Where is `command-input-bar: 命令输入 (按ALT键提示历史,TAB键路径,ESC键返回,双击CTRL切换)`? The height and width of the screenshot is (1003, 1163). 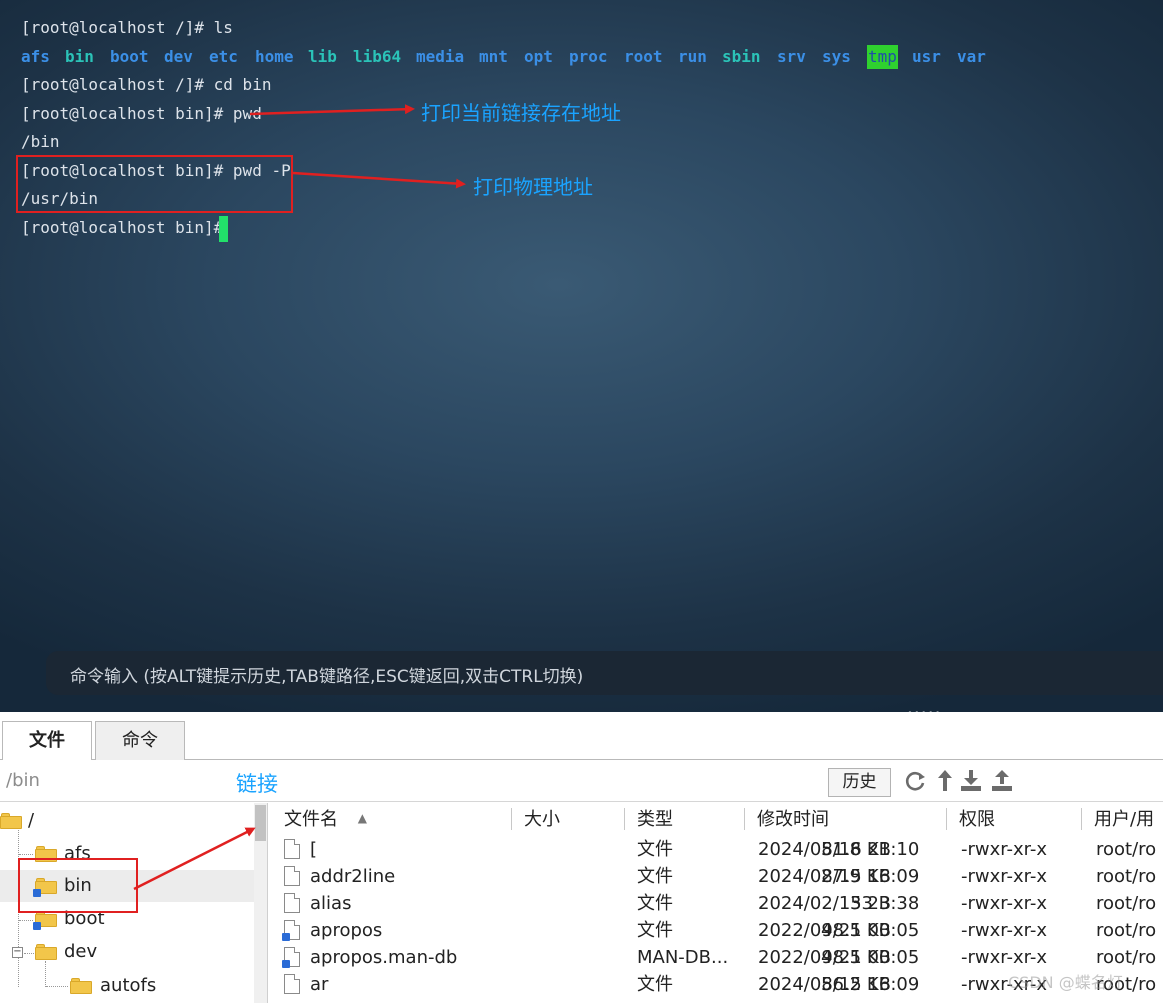 command-input-bar: 命令输入 (按ALT键提示历史,TAB键路径,ESC键返回,双击CTRL切换) is located at coordinates (604, 673).